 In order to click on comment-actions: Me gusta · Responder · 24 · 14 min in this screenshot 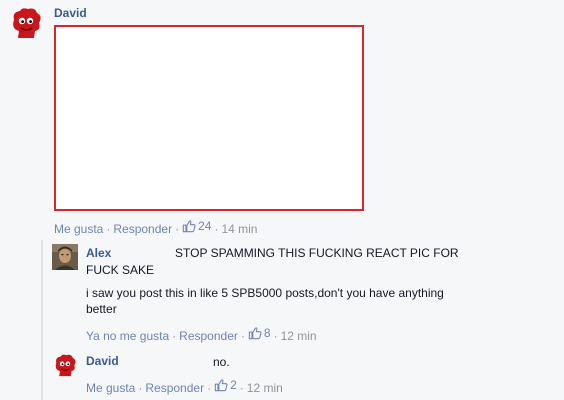, I will do `click(156, 227)`.